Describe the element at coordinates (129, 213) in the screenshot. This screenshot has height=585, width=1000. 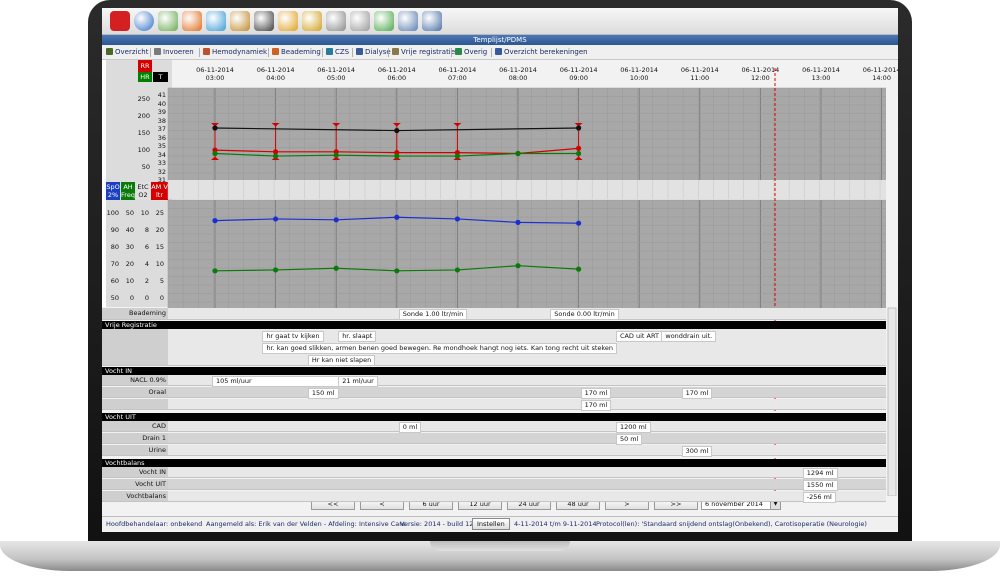
I see `resp-tick: 50` at that location.